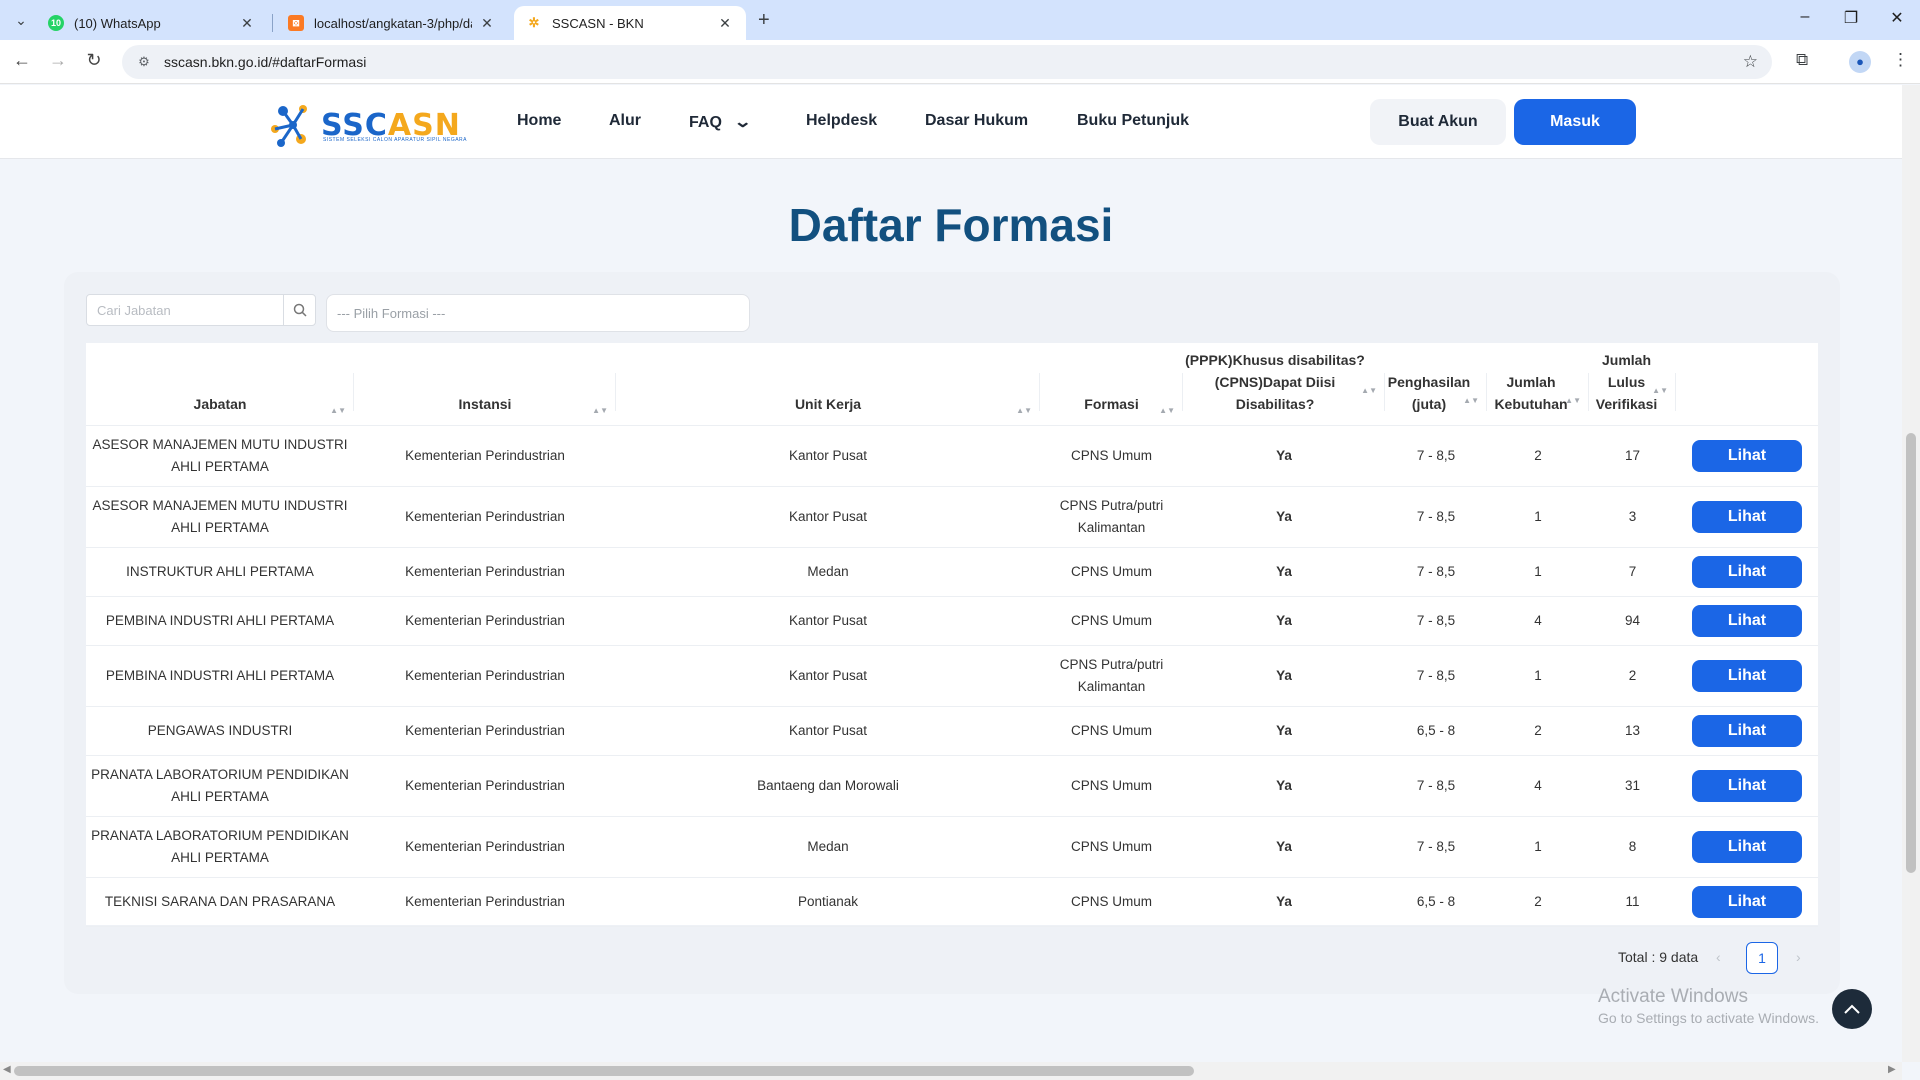 The image size is (1920, 1080). What do you see at coordinates (1900, 60) in the screenshot?
I see `browser-menu-icon: ⋮` at bounding box center [1900, 60].